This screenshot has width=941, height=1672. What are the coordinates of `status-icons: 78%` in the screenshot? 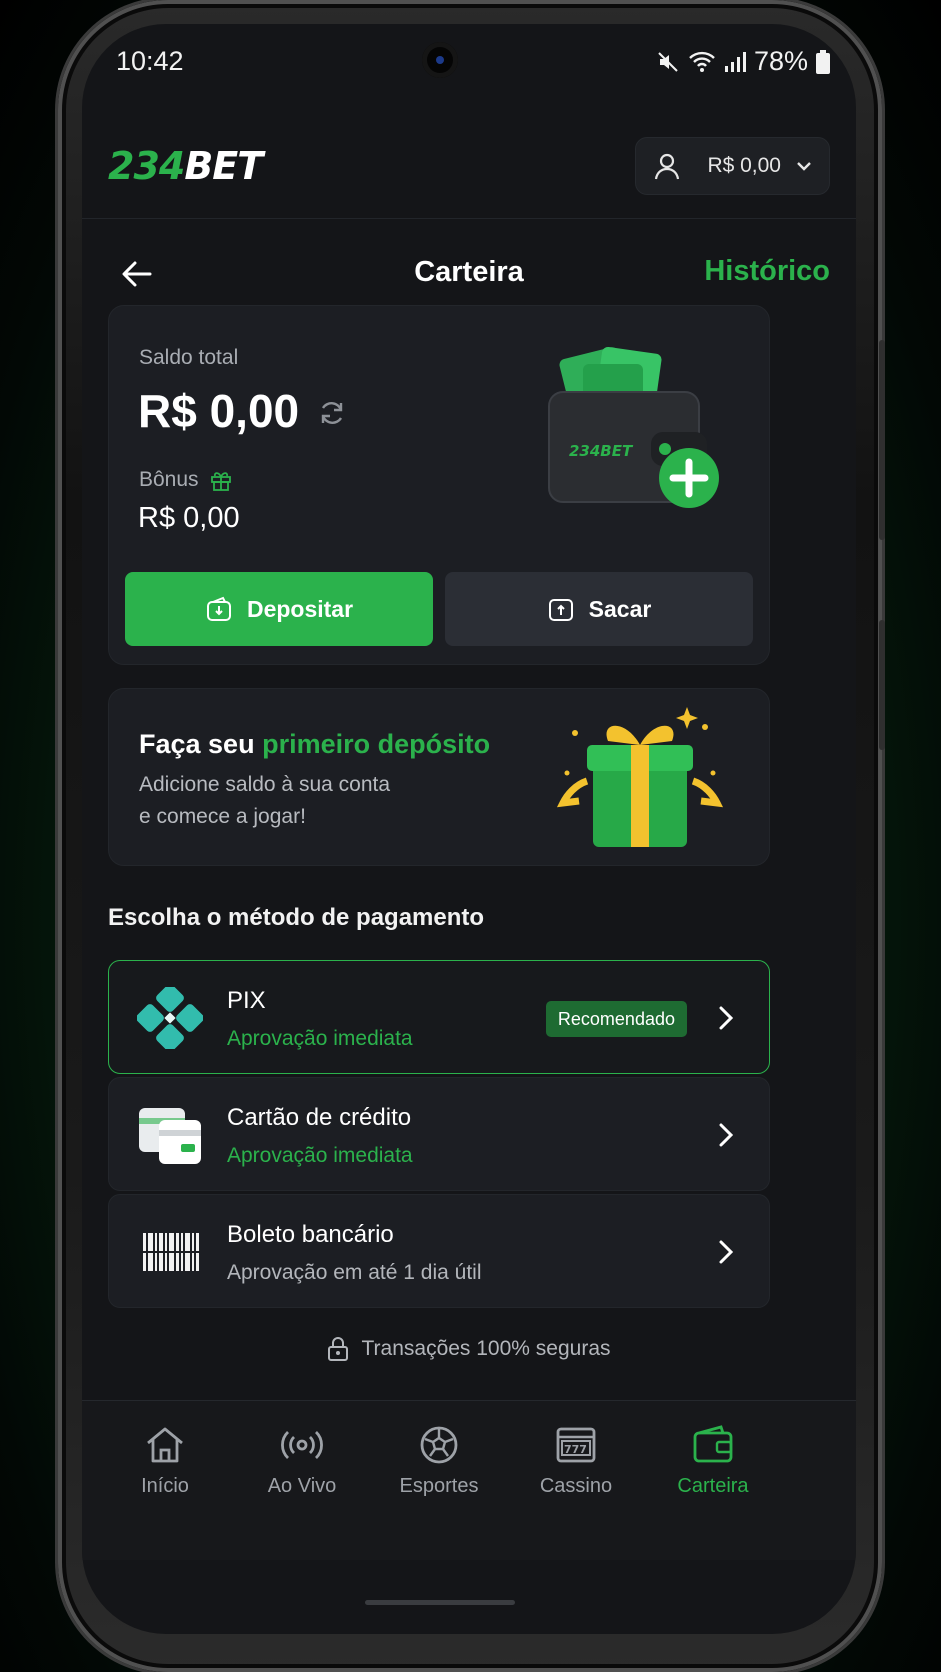 It's located at (743, 61).